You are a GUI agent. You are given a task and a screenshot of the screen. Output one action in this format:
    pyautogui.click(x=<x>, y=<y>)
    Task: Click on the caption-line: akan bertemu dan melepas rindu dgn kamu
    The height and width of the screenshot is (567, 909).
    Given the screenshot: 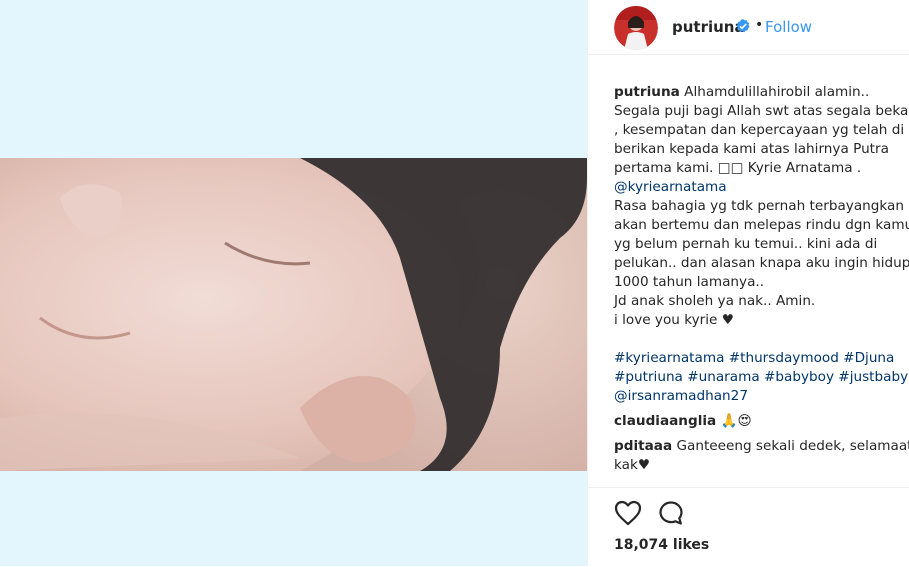 What is the action you would take?
    pyautogui.click(x=761, y=225)
    